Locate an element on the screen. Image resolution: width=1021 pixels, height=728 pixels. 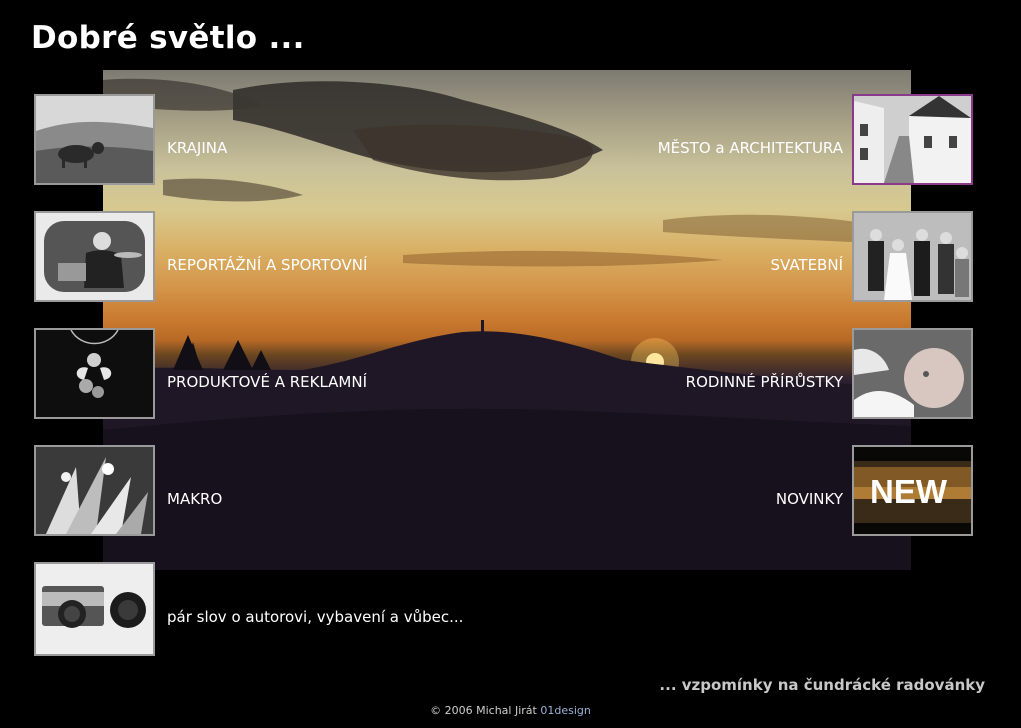
thumb-produktove is located at coordinates (94, 373).